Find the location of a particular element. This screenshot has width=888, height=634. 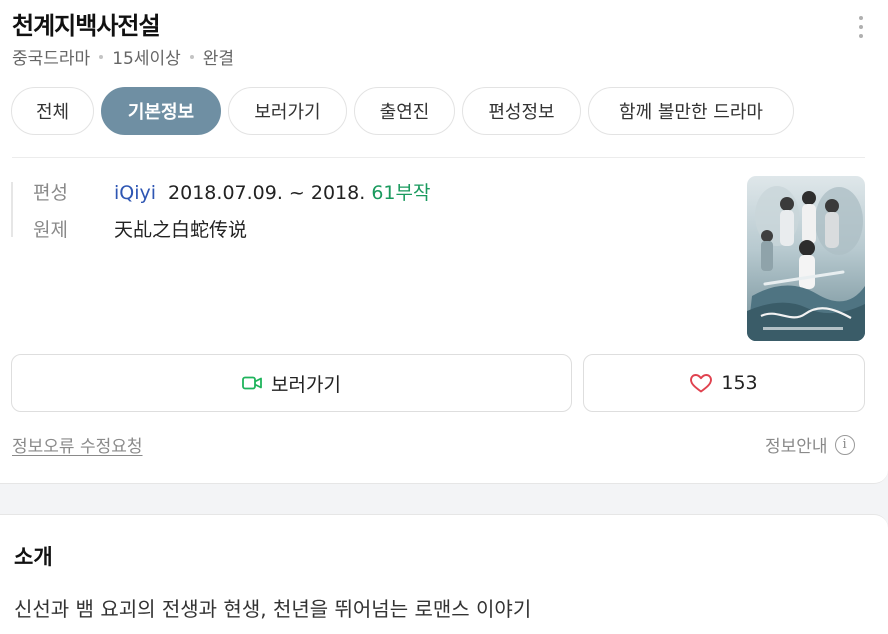

like-count: 153 is located at coordinates (739, 383).